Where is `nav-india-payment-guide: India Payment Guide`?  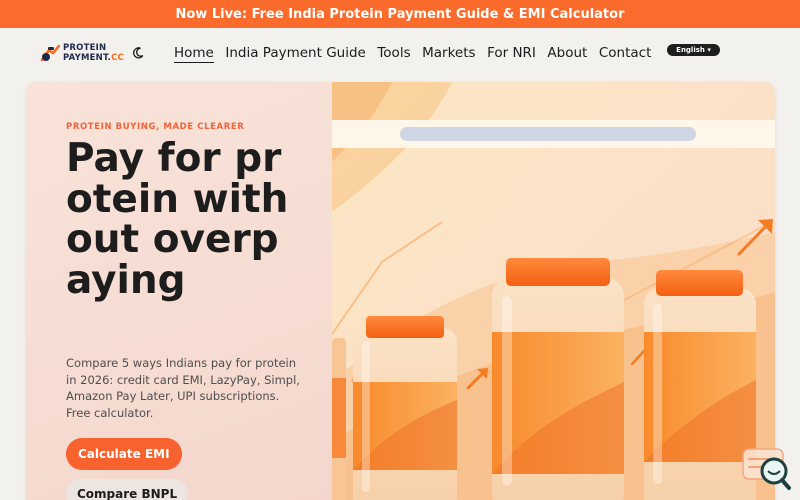
nav-india-payment-guide: India Payment Guide is located at coordinates (295, 54).